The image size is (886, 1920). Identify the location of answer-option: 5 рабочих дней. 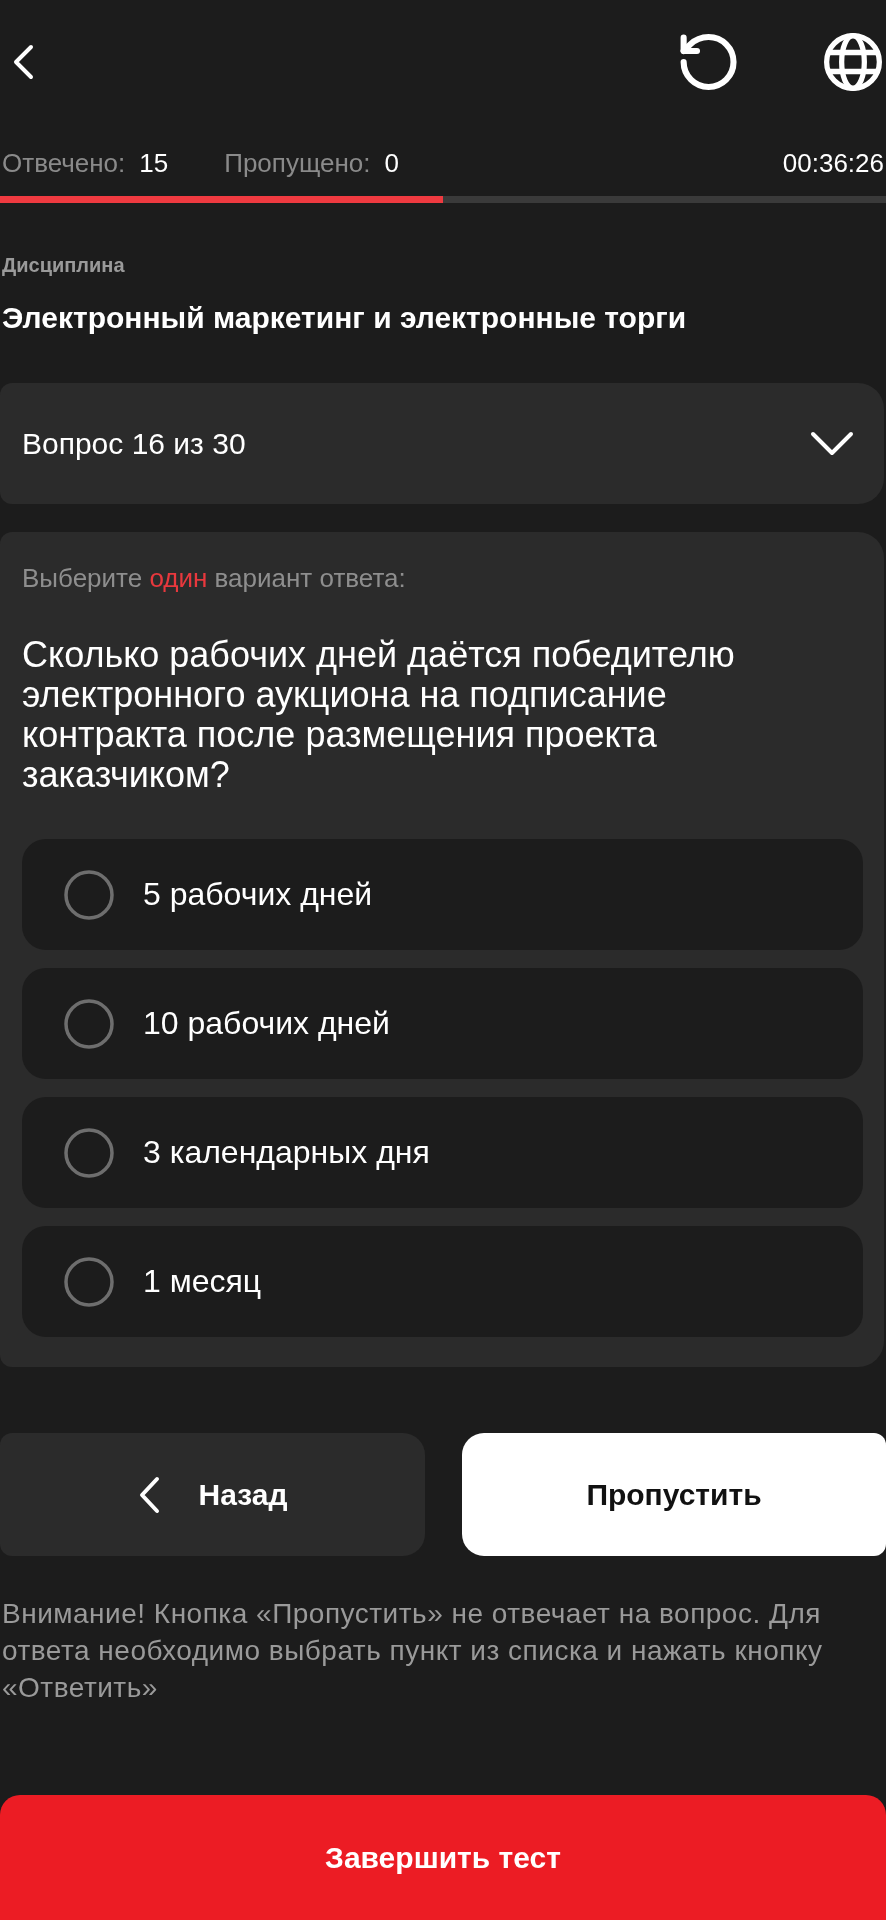
(442, 894).